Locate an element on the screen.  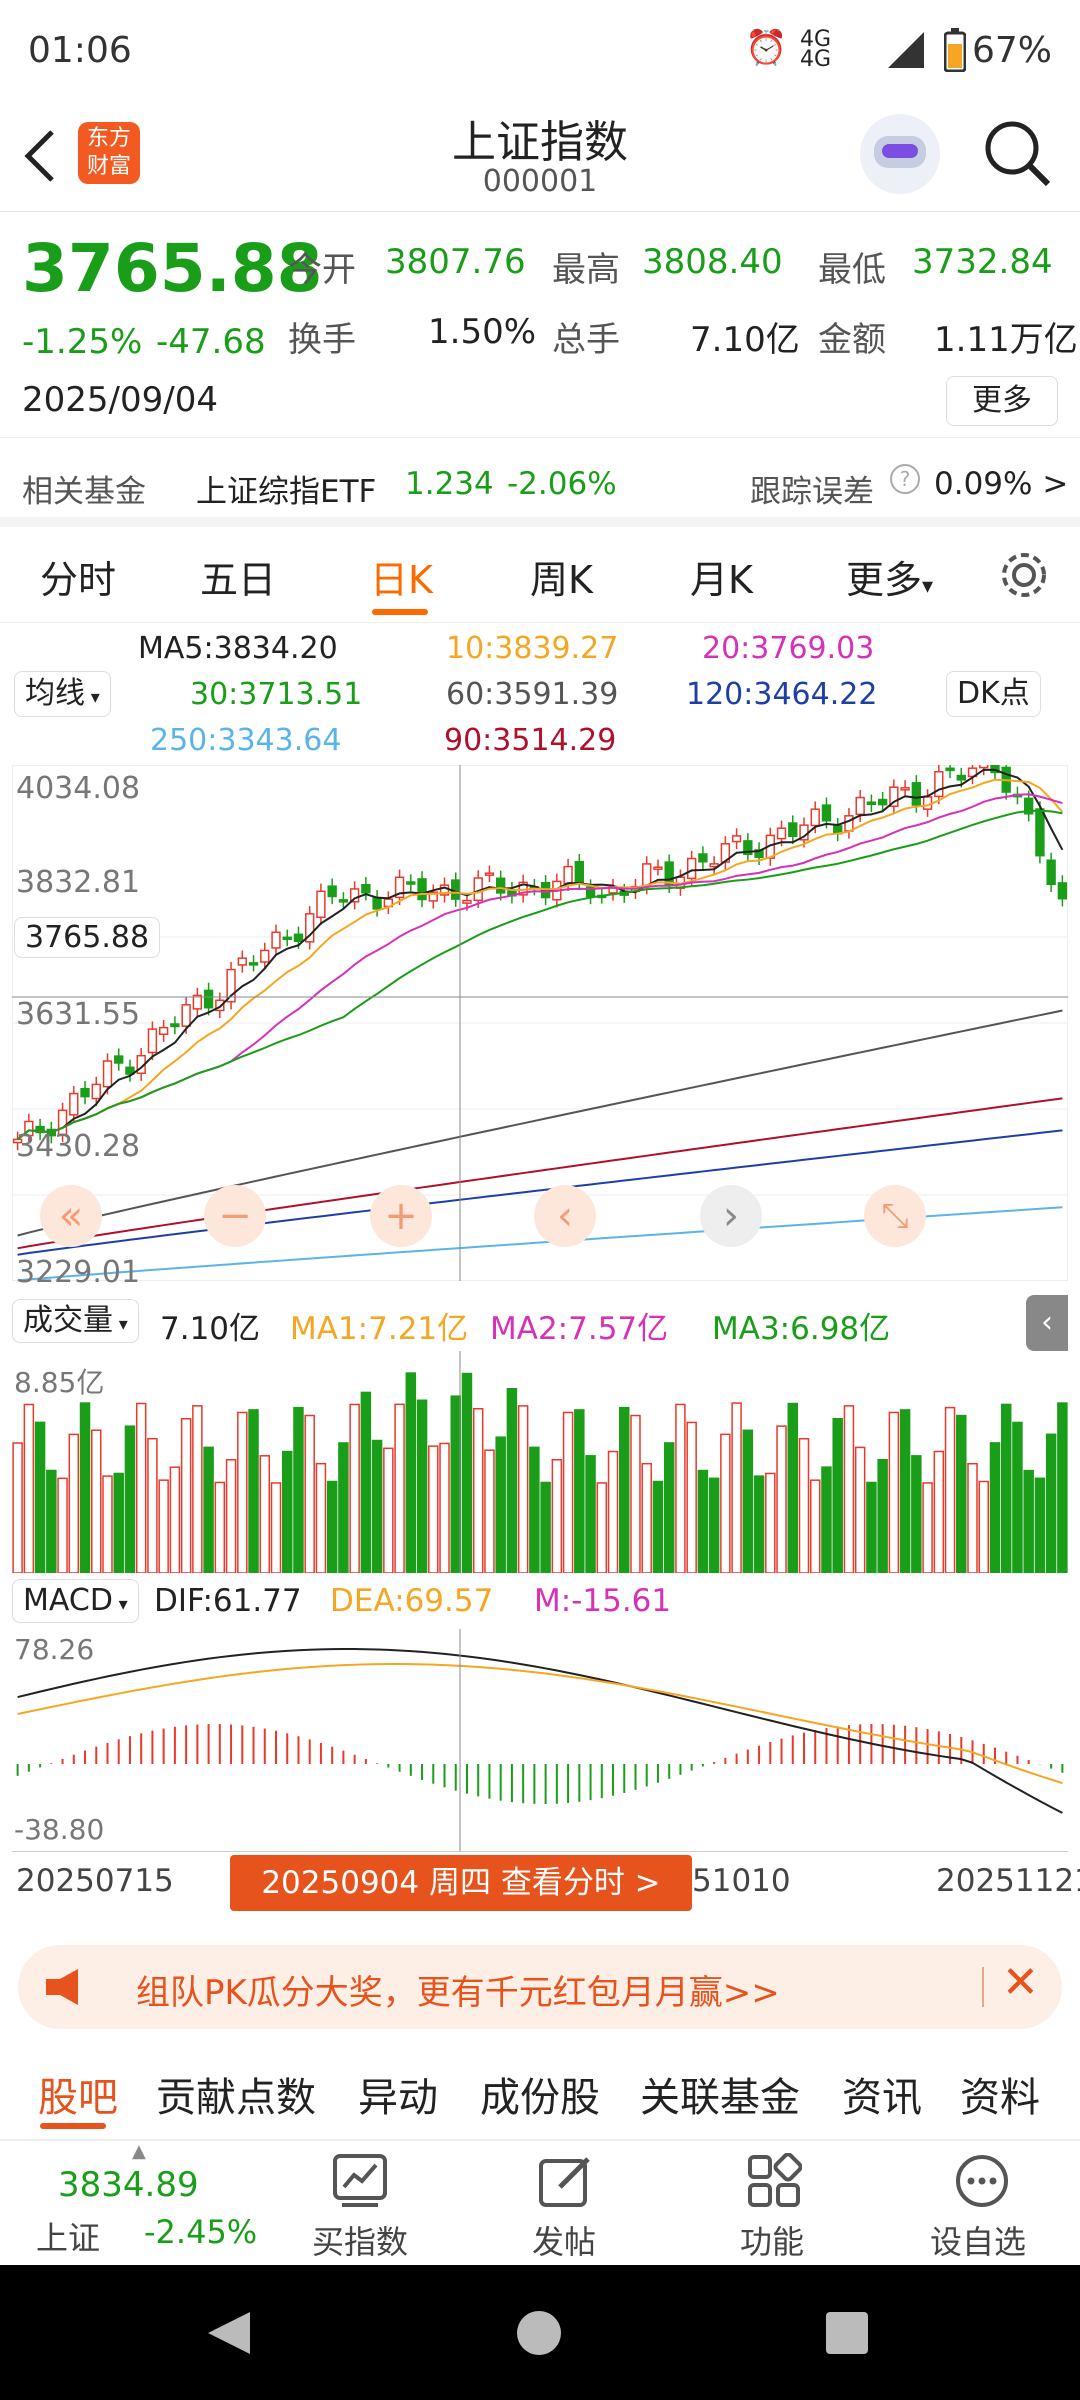
tab-weekly-k: 周K is located at coordinates (561, 576).